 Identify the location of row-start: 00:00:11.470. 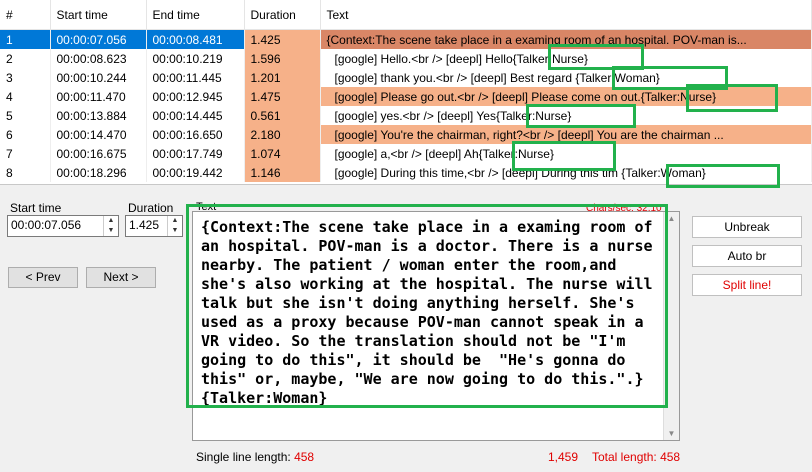
(98, 96).